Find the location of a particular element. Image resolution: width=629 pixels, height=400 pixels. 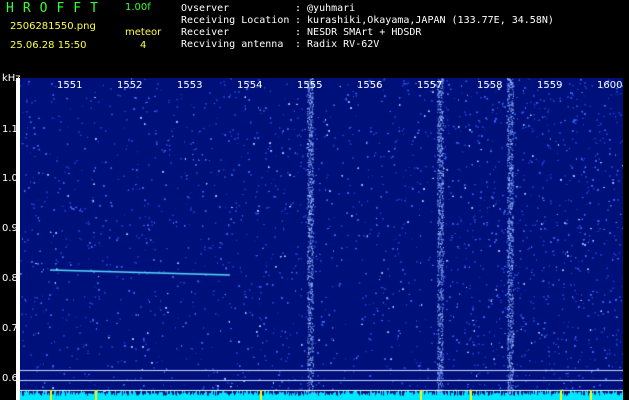

filename-label: 2506281550.png is located at coordinates (53, 26).